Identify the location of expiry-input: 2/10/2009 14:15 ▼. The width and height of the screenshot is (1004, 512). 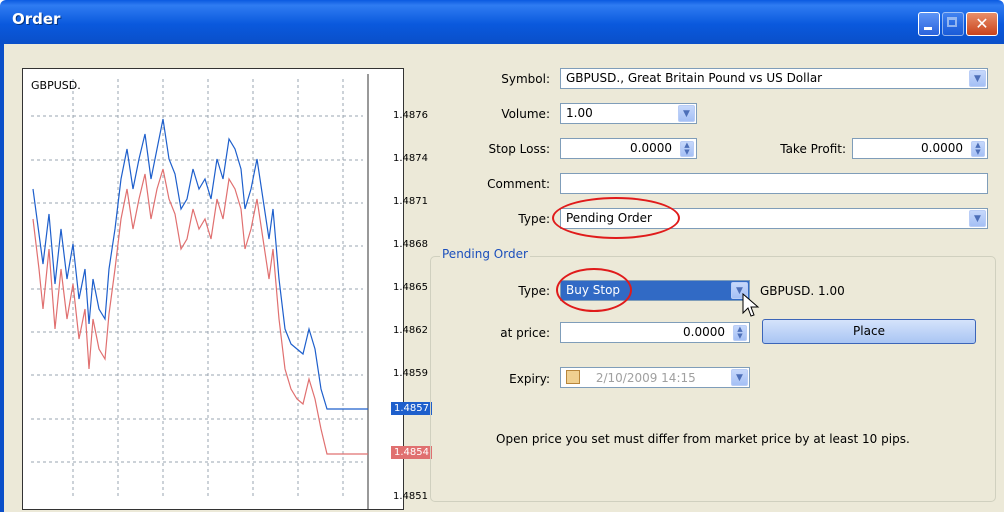
(655, 377).